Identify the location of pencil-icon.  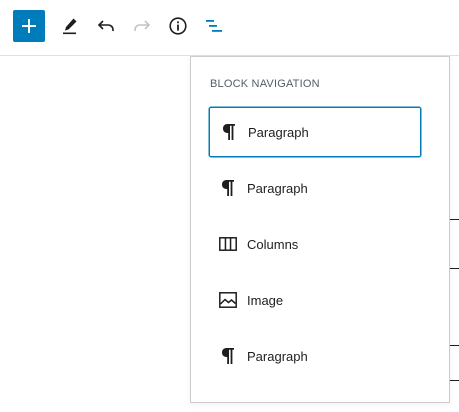
(70, 26).